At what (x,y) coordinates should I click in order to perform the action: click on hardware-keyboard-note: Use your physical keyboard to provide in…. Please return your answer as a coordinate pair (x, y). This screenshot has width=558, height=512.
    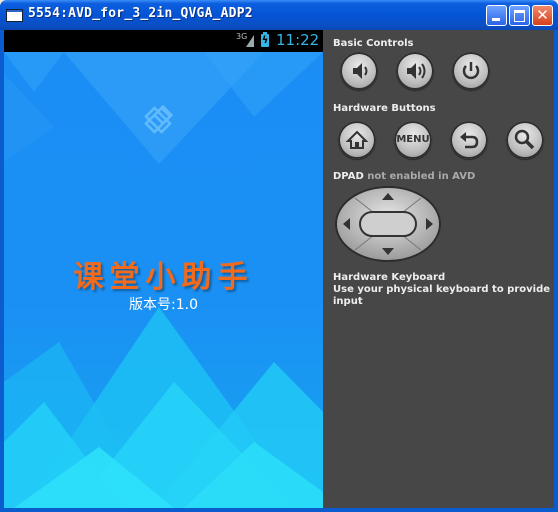
    Looking at the image, I should click on (442, 295).